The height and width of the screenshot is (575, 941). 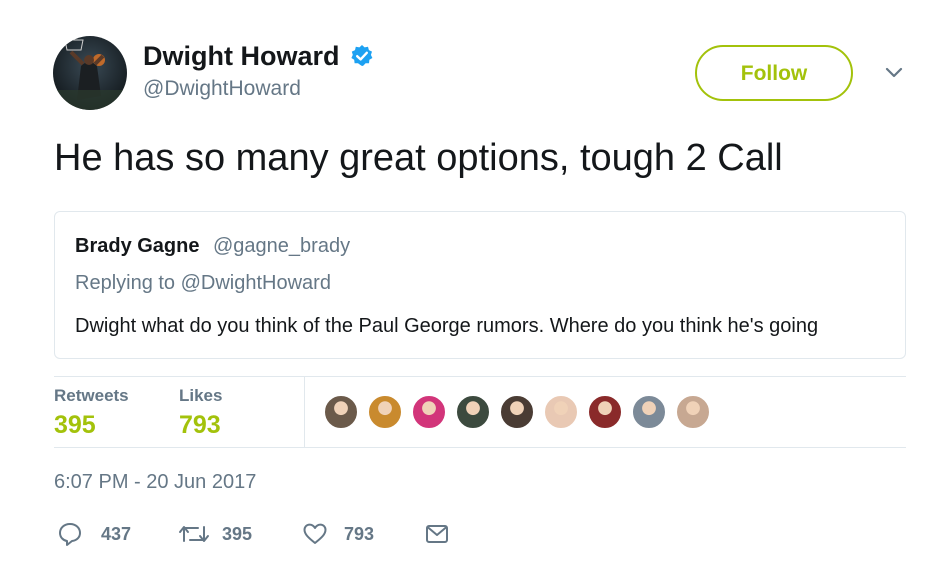 What do you see at coordinates (137, 246) in the screenshot?
I see `quoted-author-name: Brady Gagne` at bounding box center [137, 246].